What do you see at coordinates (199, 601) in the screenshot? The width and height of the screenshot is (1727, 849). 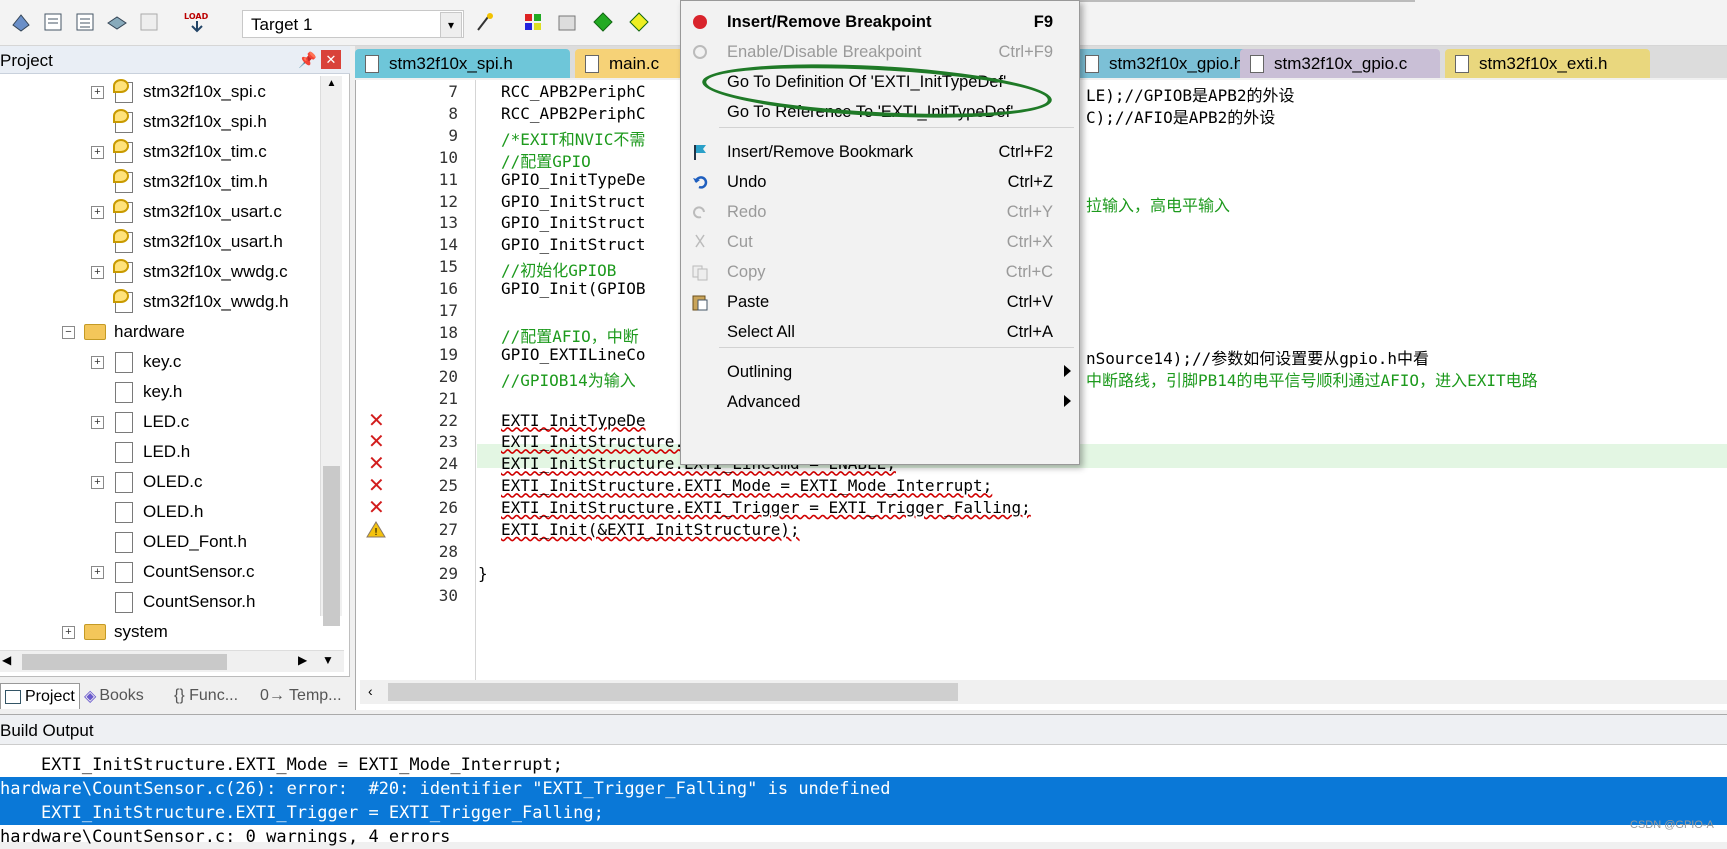 I see `tree-item-label: CountSensor.h` at bounding box center [199, 601].